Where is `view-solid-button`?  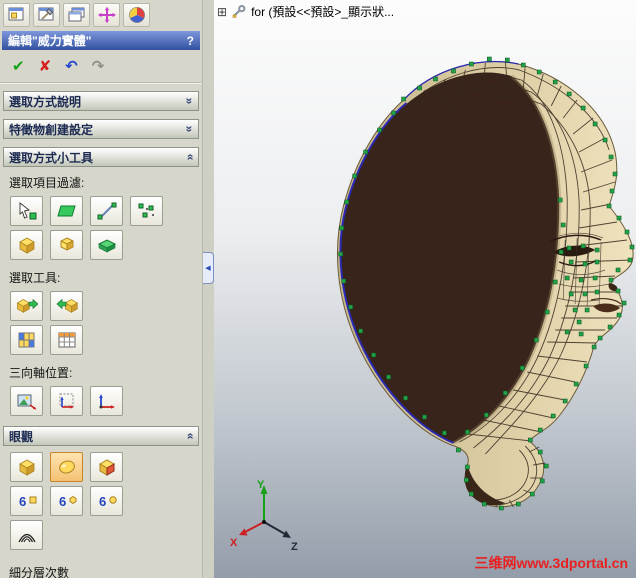
view-solid-button is located at coordinates (26, 467).